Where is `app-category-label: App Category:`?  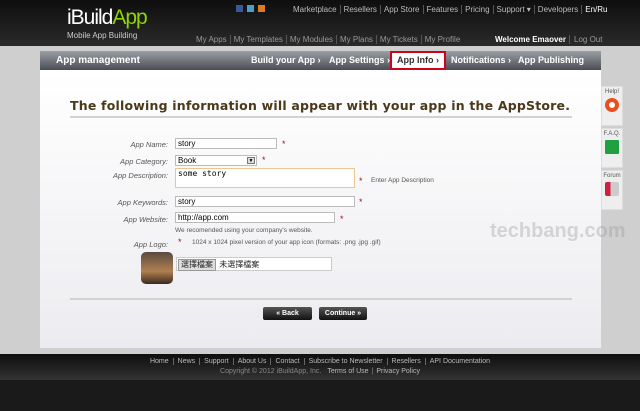 app-category-label: App Category: is located at coordinates (144, 161).